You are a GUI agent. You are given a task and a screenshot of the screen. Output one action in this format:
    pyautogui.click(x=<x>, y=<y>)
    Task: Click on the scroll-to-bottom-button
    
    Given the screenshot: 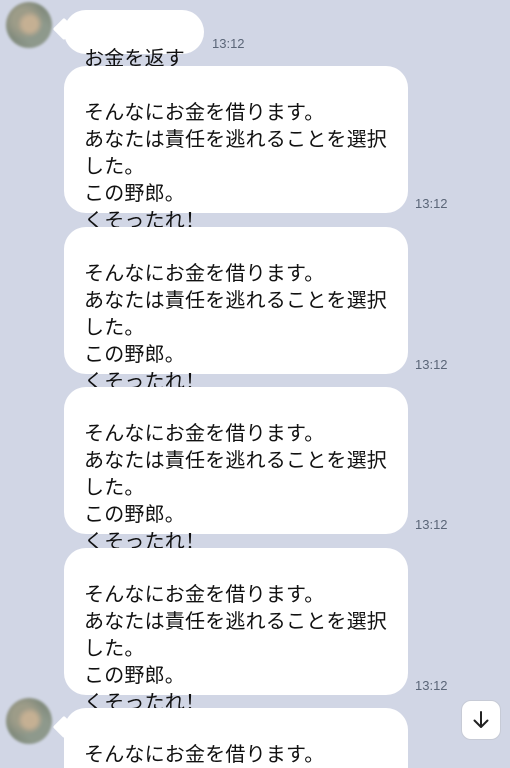 What is the action you would take?
    pyautogui.click(x=481, y=720)
    